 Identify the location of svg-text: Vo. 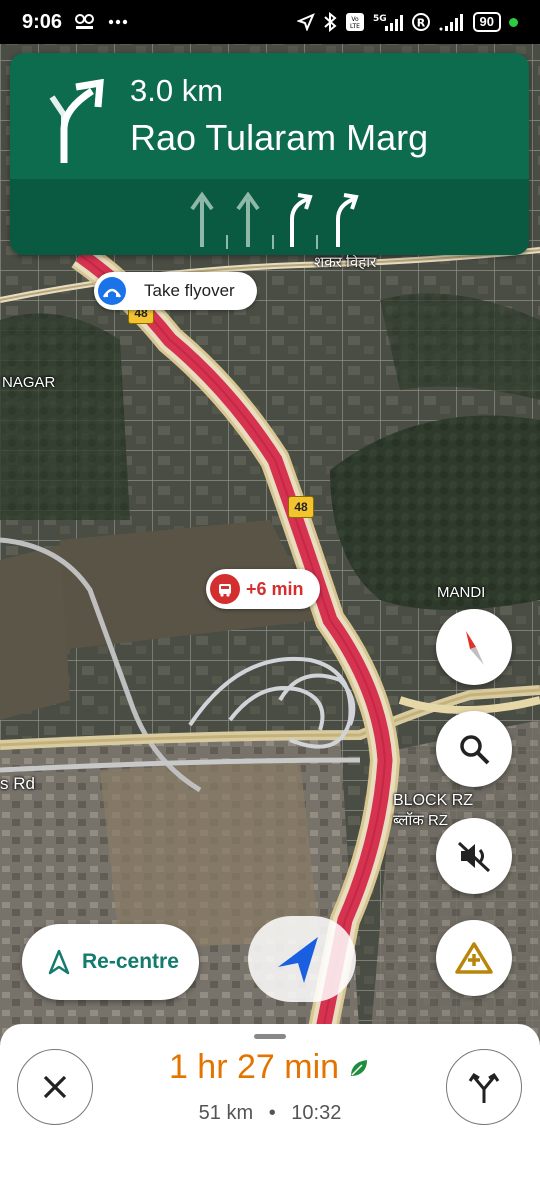
(355, 19).